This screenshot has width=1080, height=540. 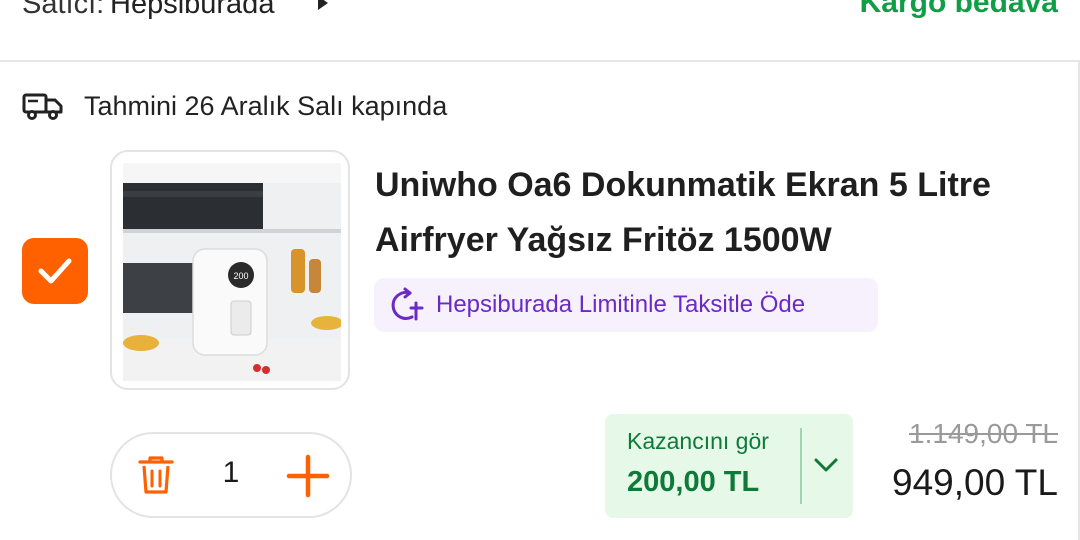 I want to click on delivery-estimate: Tahmini 26 Aralık Salı kapında, so click(x=234, y=106).